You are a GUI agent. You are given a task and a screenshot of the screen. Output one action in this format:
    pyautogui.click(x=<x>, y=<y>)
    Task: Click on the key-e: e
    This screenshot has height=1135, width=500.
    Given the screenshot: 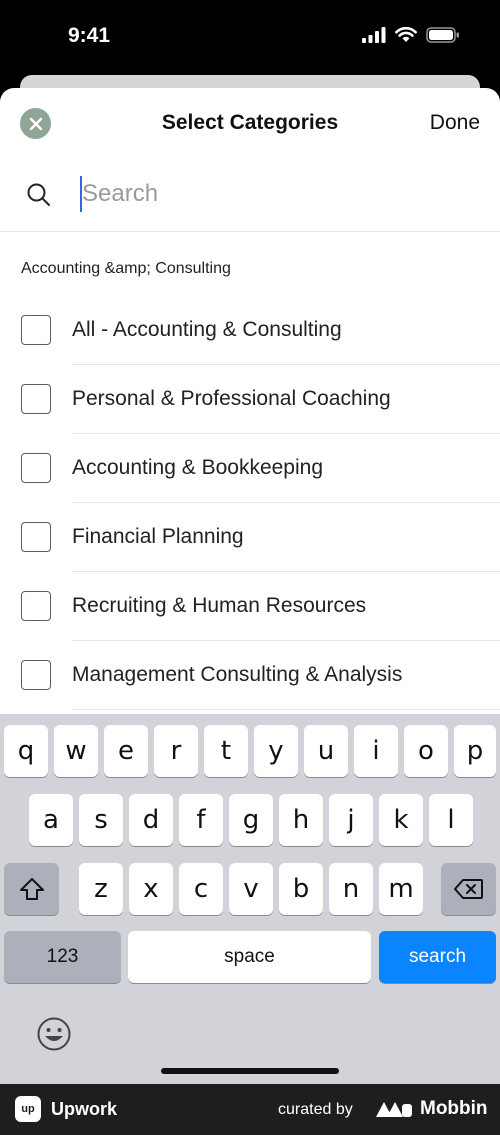 What is the action you would take?
    pyautogui.click(x=126, y=751)
    